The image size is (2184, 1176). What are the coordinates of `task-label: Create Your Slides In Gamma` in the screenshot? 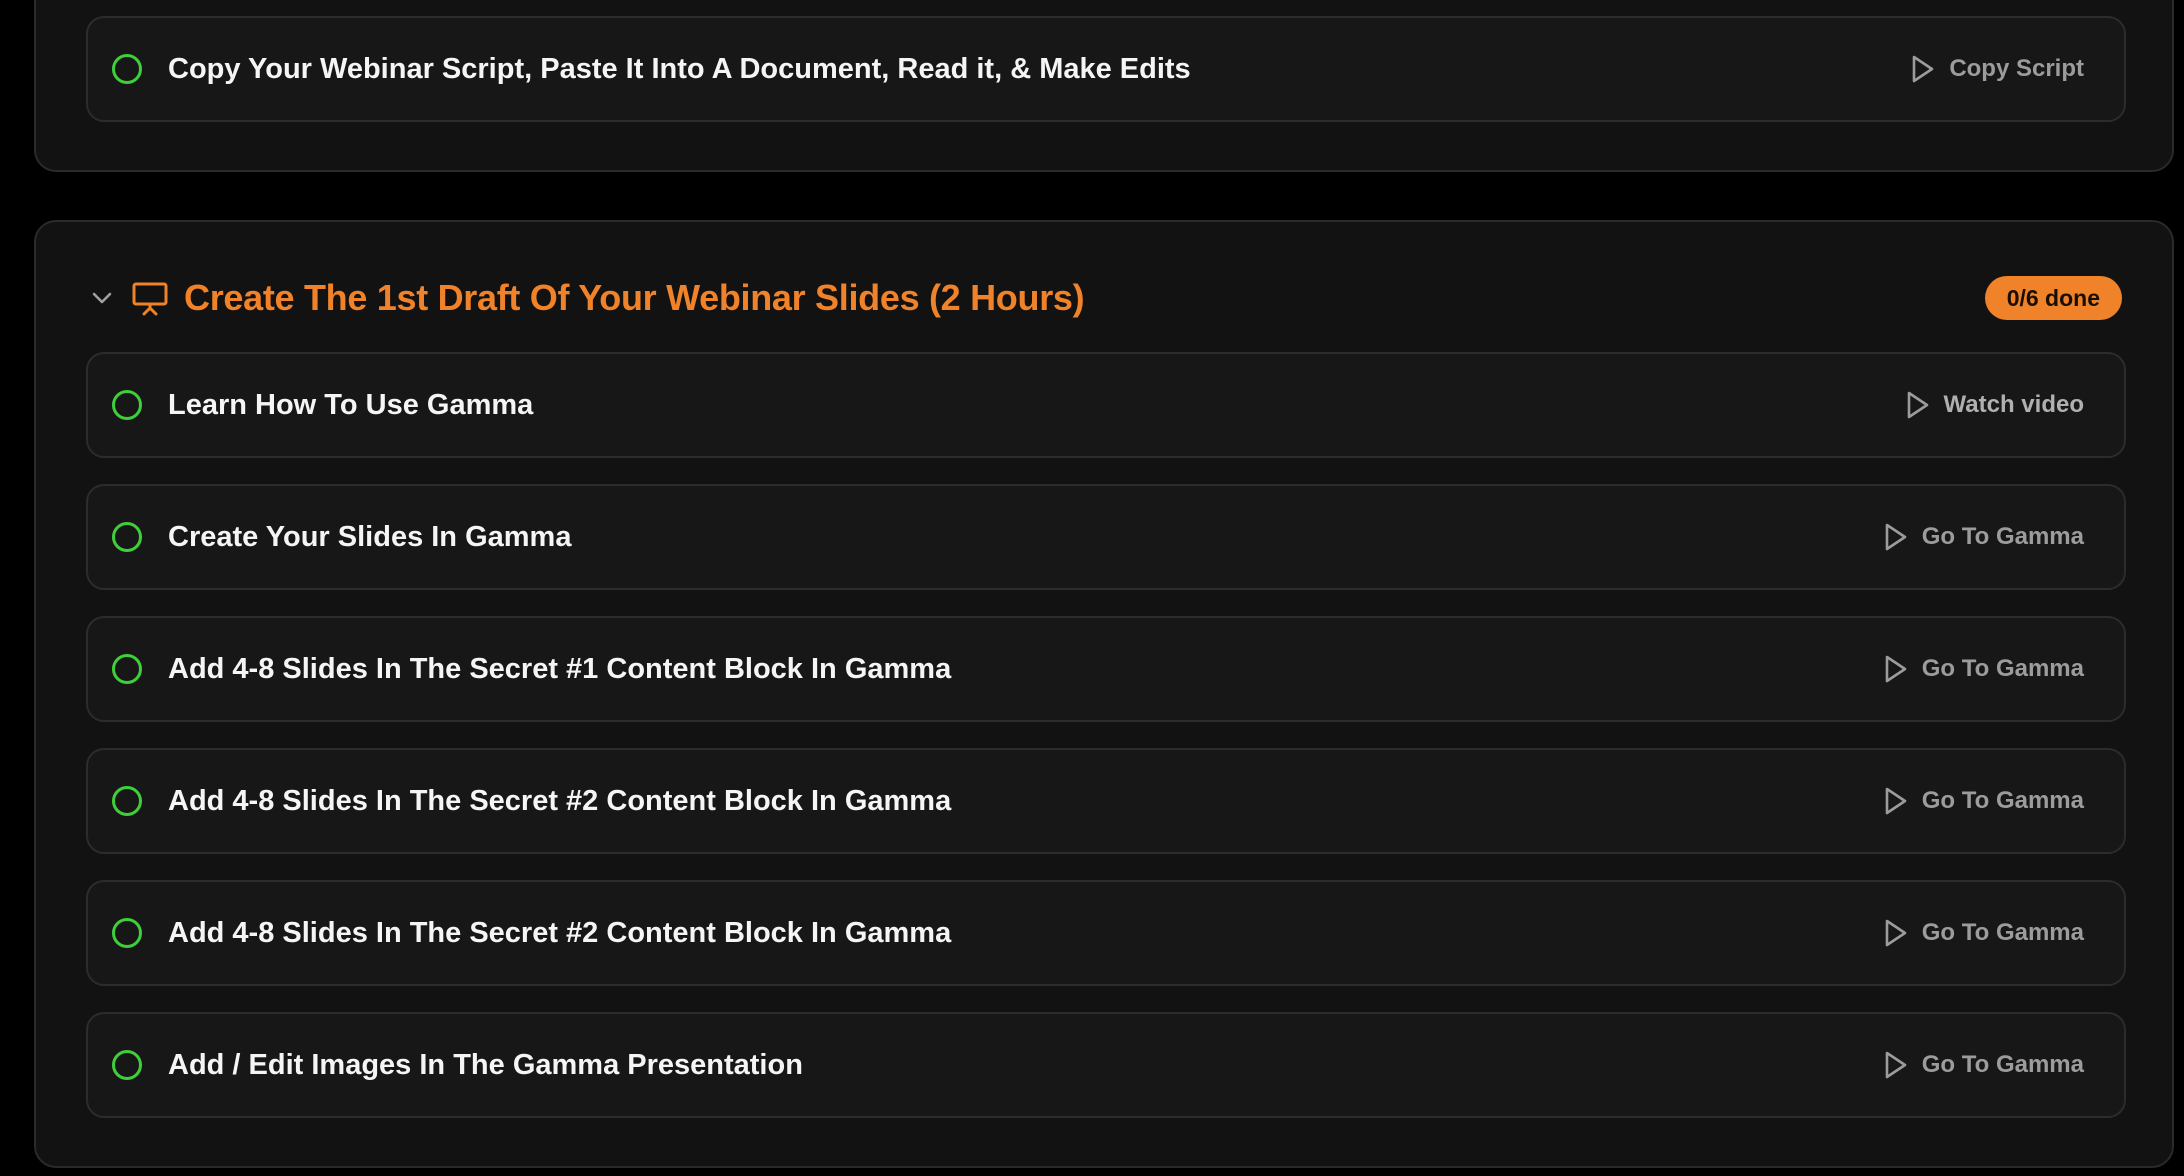 It's located at (370, 536).